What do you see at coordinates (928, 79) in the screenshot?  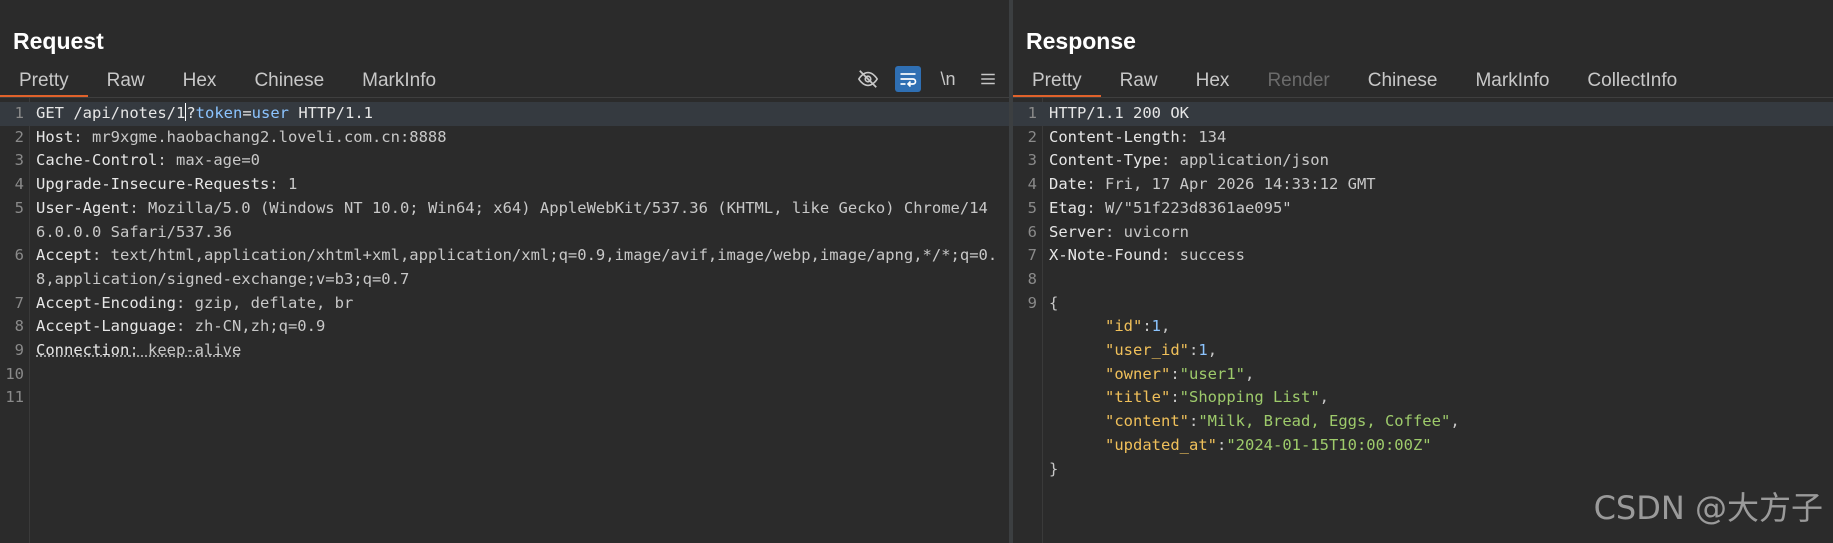 I see `request-toolbar: \n` at bounding box center [928, 79].